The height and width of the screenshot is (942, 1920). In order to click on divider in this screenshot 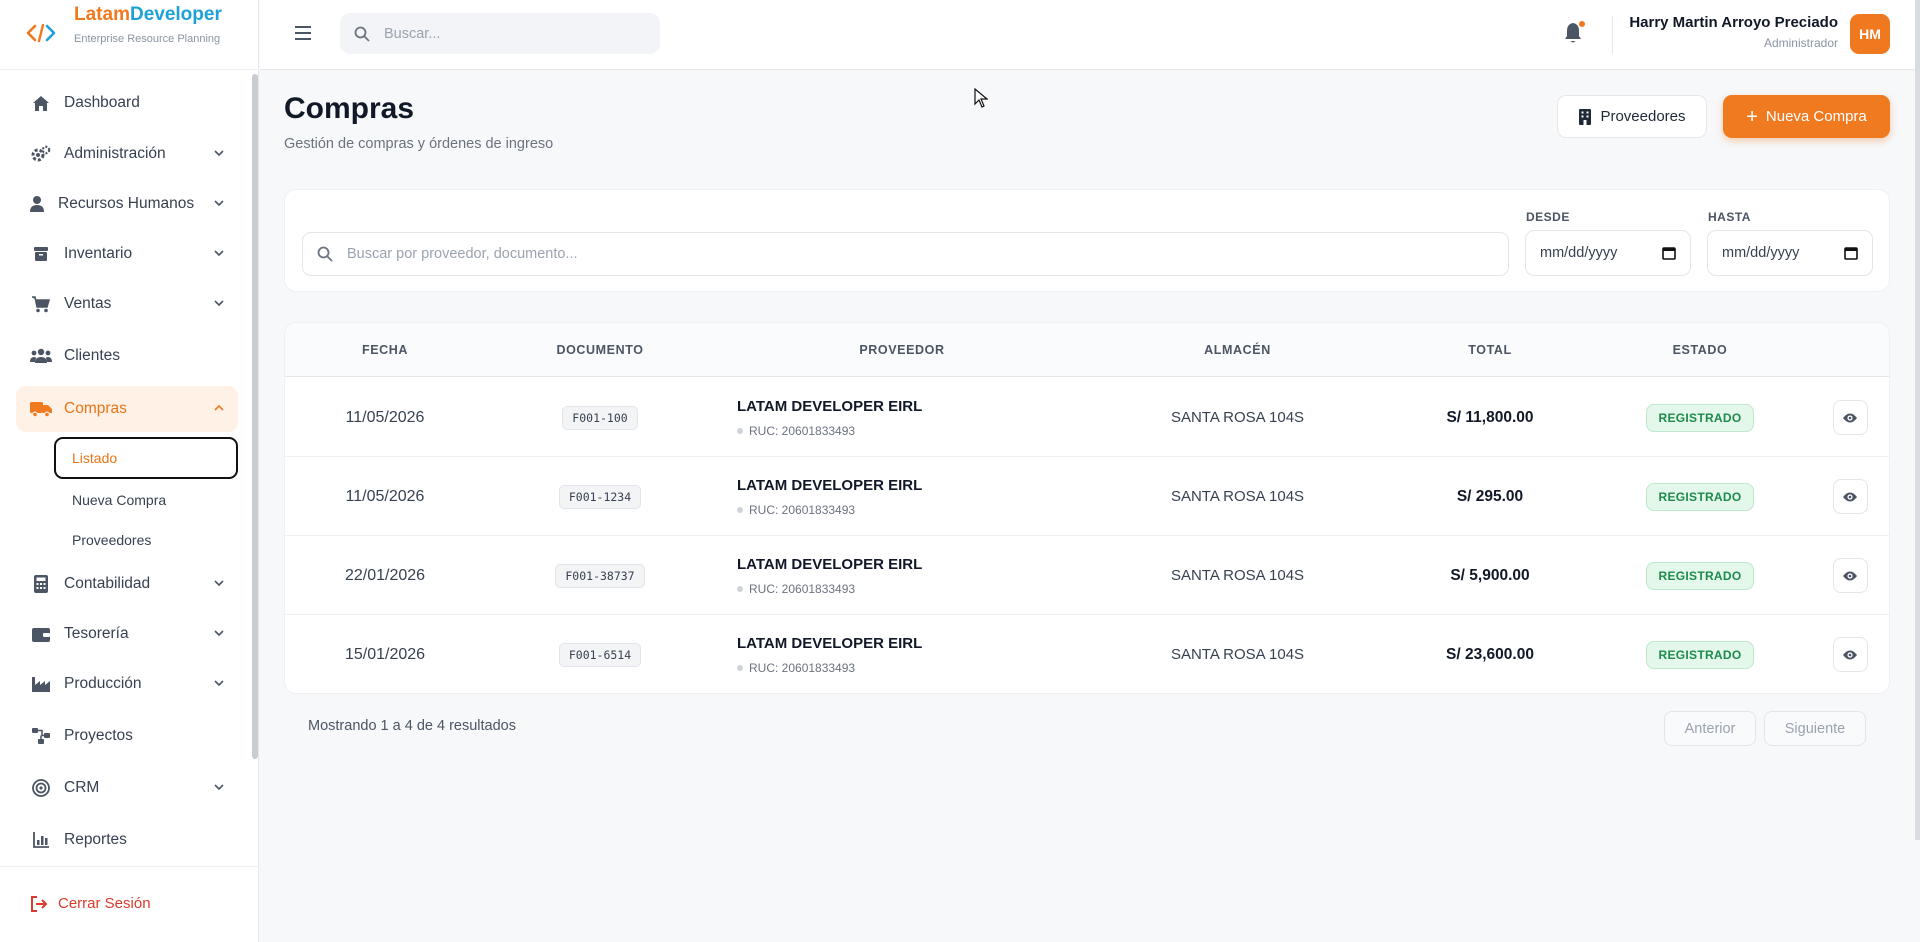, I will do `click(1612, 35)`.